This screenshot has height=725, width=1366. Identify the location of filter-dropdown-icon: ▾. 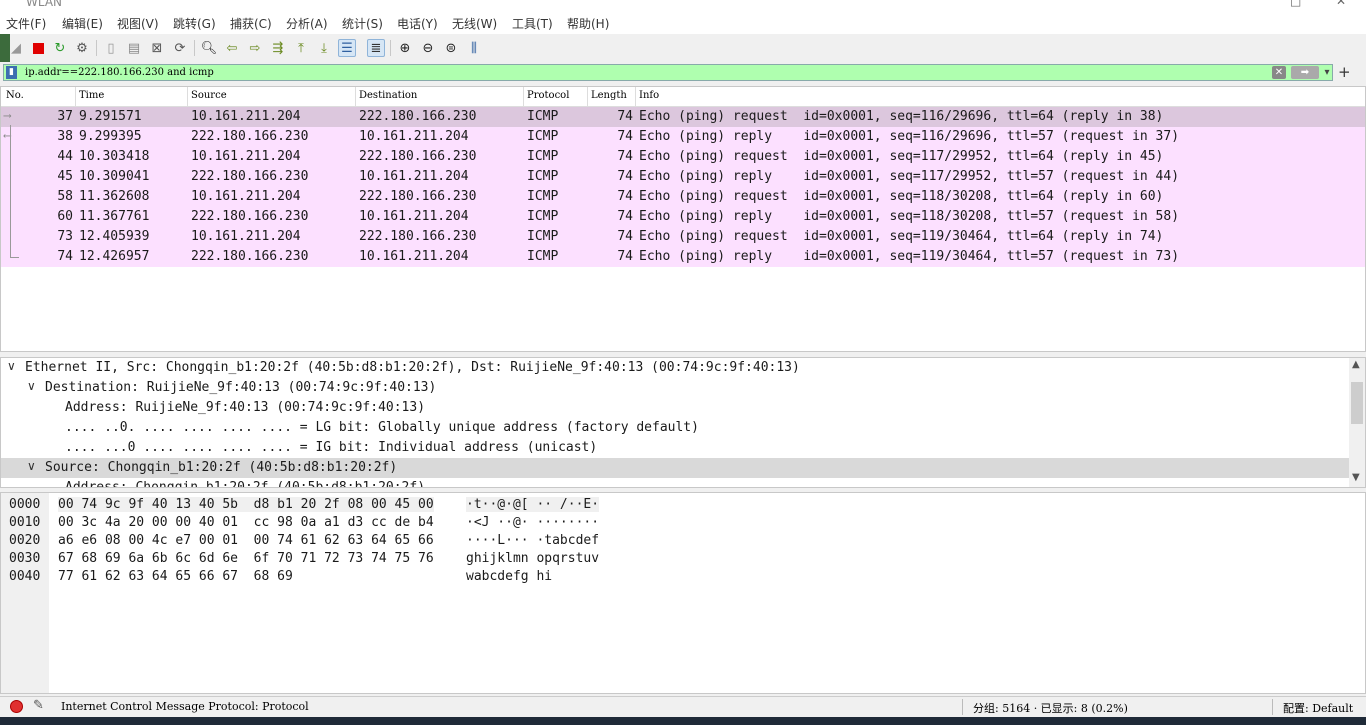
(1327, 72).